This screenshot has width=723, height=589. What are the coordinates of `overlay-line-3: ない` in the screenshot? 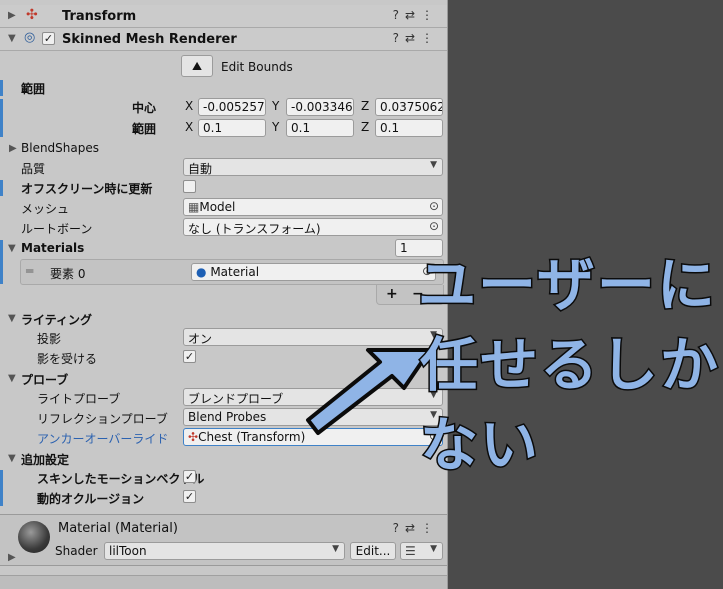 It's located at (479, 445).